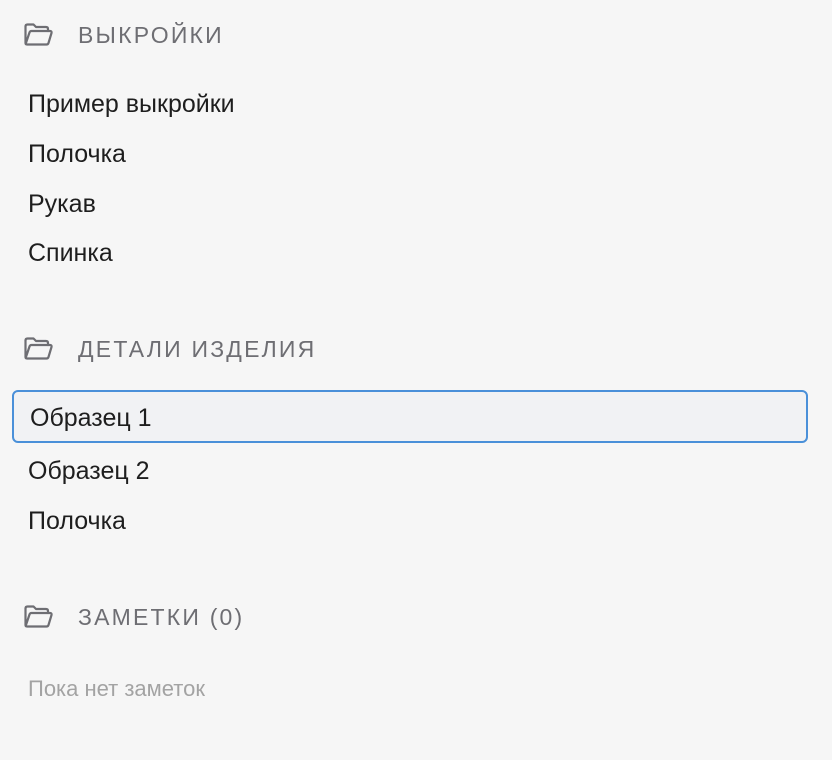 This screenshot has height=760, width=832. What do you see at coordinates (416, 616) in the screenshot?
I see `section-header-notes: ЗАМЕТКИ (0)` at bounding box center [416, 616].